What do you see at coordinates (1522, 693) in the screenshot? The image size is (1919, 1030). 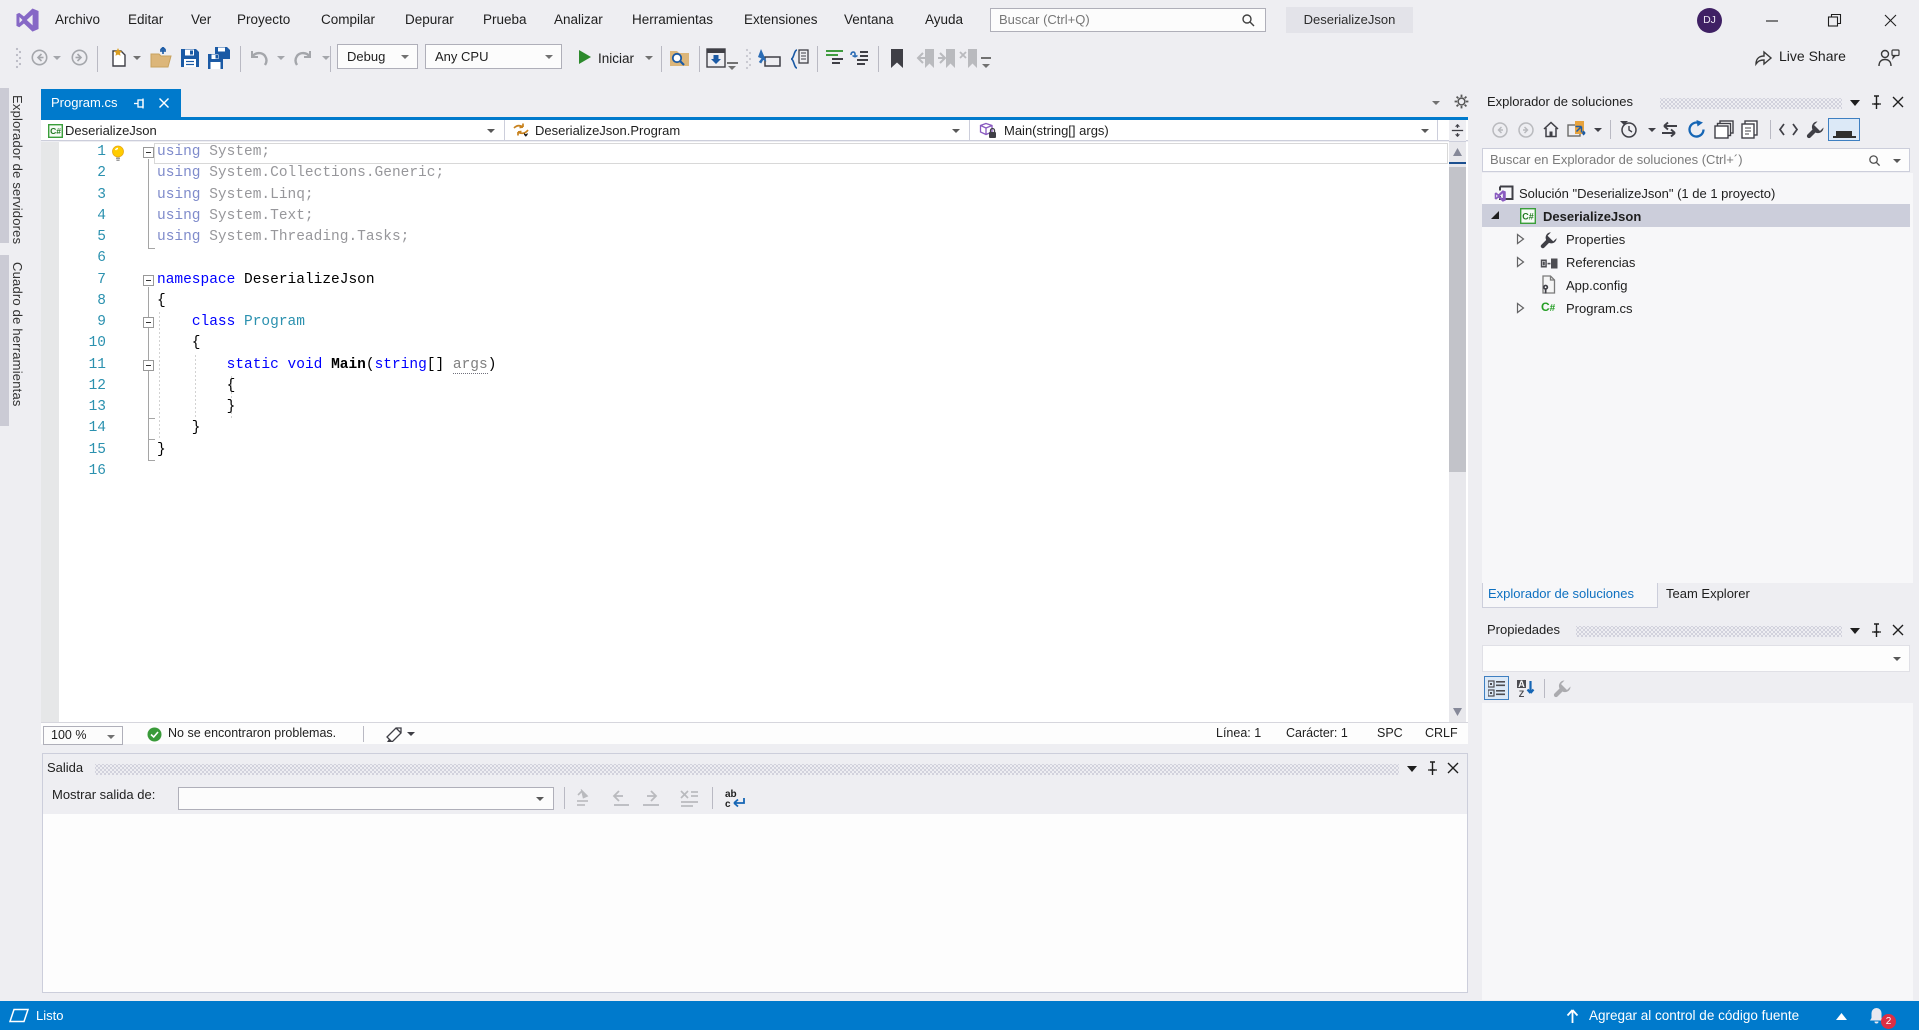 I see `svg-text: Z` at bounding box center [1522, 693].